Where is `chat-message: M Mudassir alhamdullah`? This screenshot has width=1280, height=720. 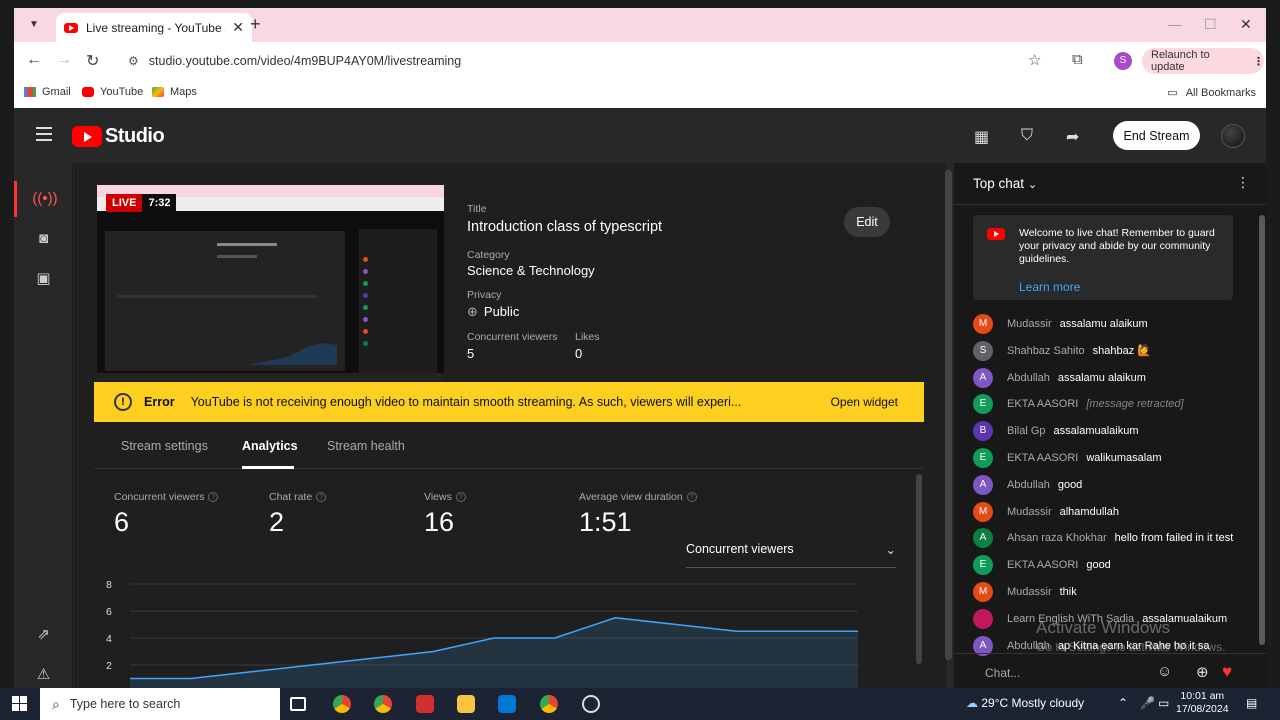
chat-message: M Mudassir alhamdullah is located at coordinates (1046, 511).